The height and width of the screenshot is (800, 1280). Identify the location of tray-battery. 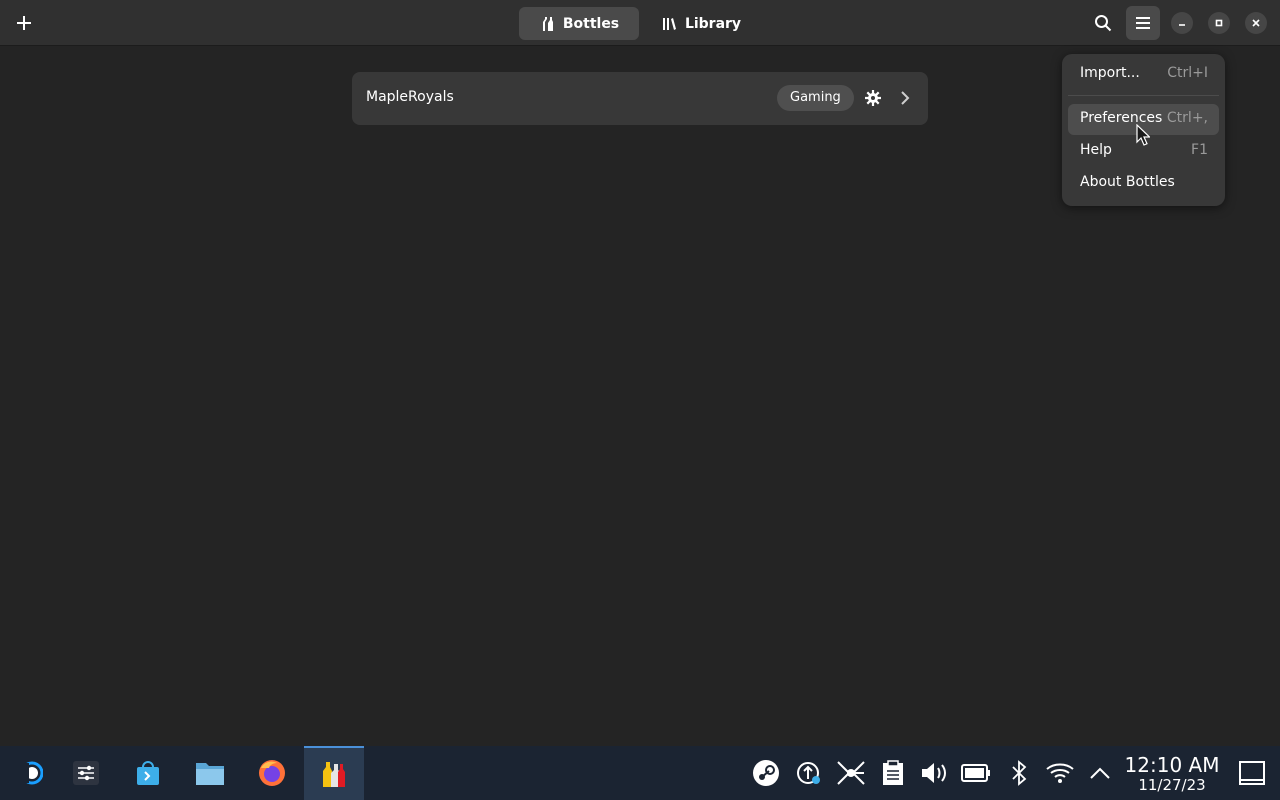
(976, 773).